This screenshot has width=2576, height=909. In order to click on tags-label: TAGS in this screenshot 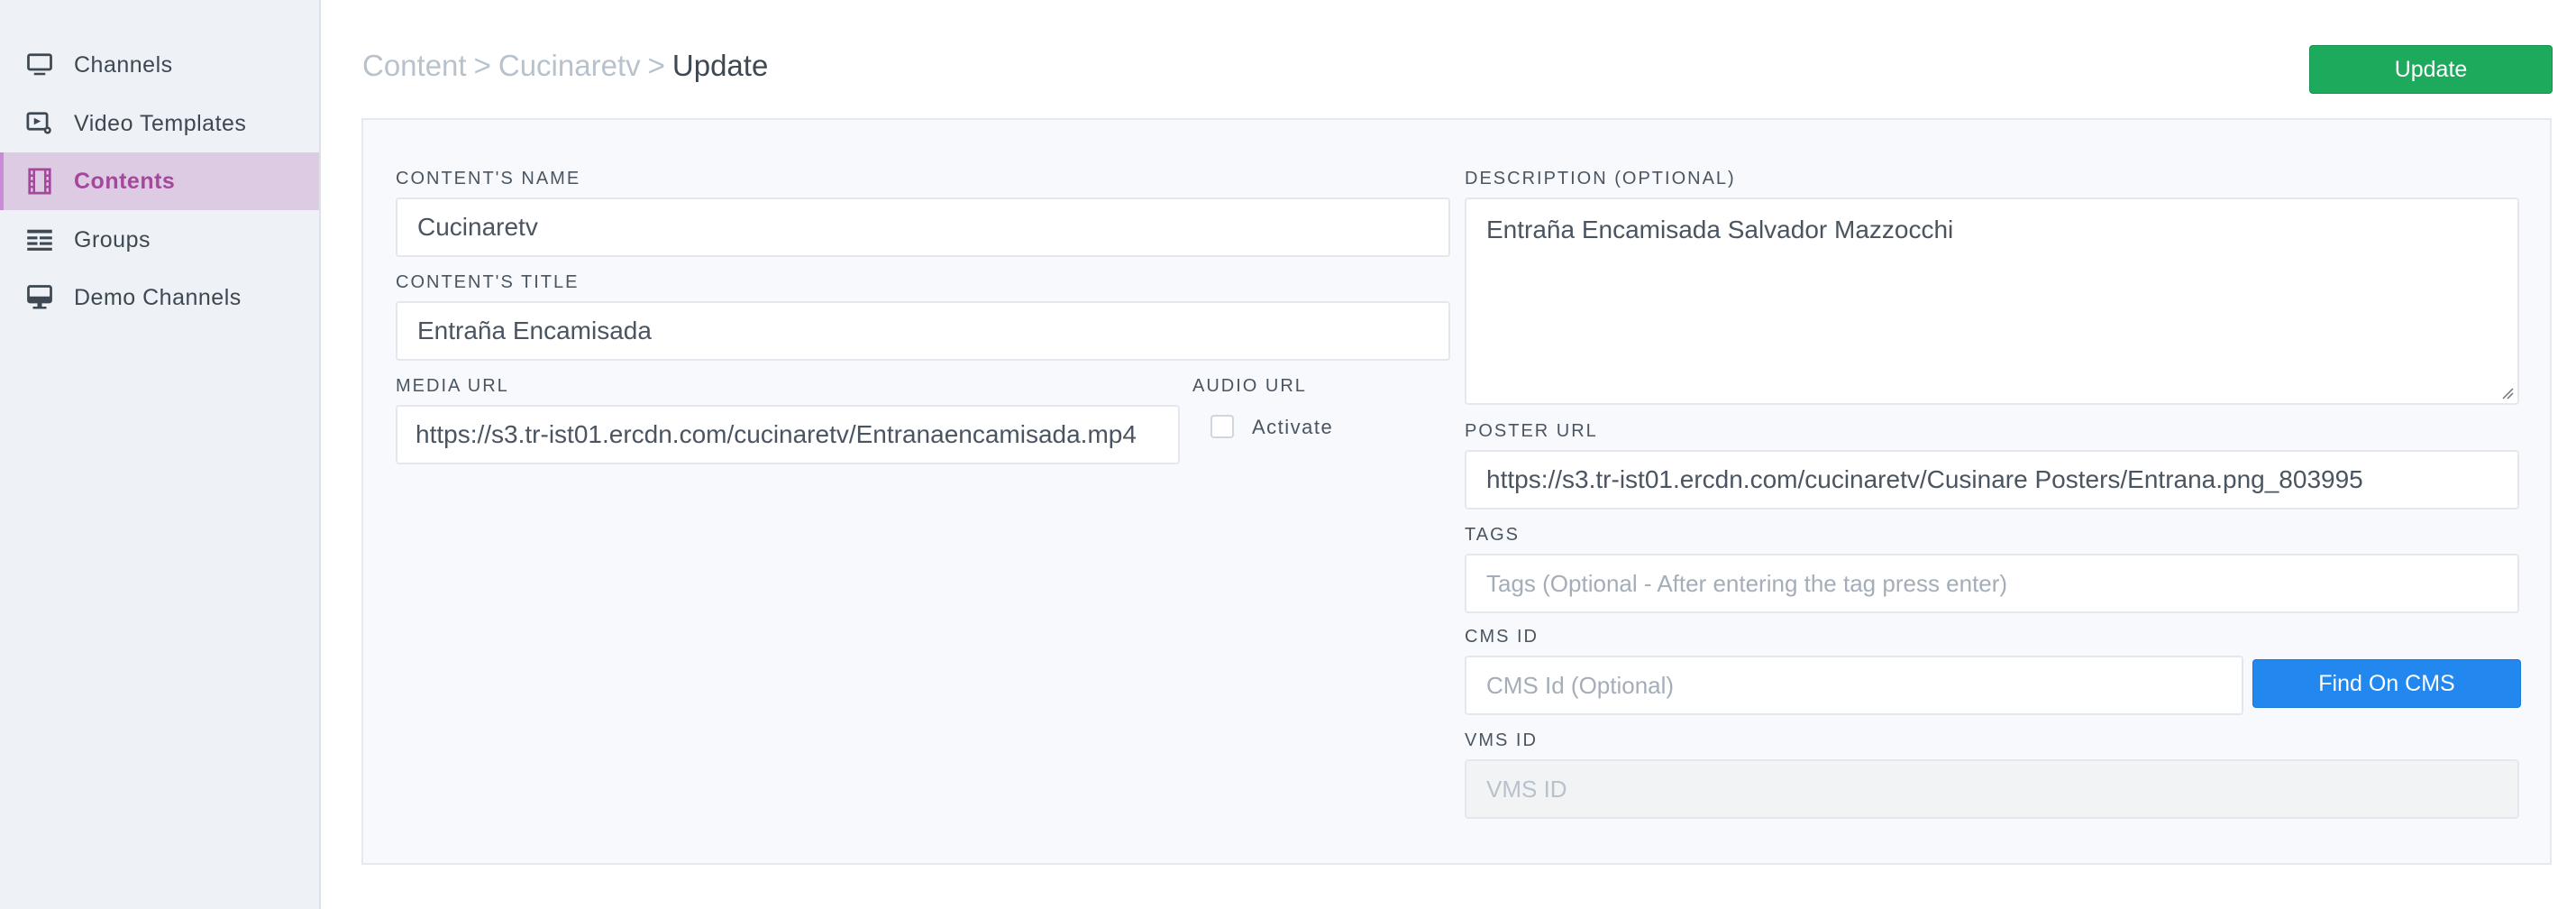, I will do `click(1492, 535)`.